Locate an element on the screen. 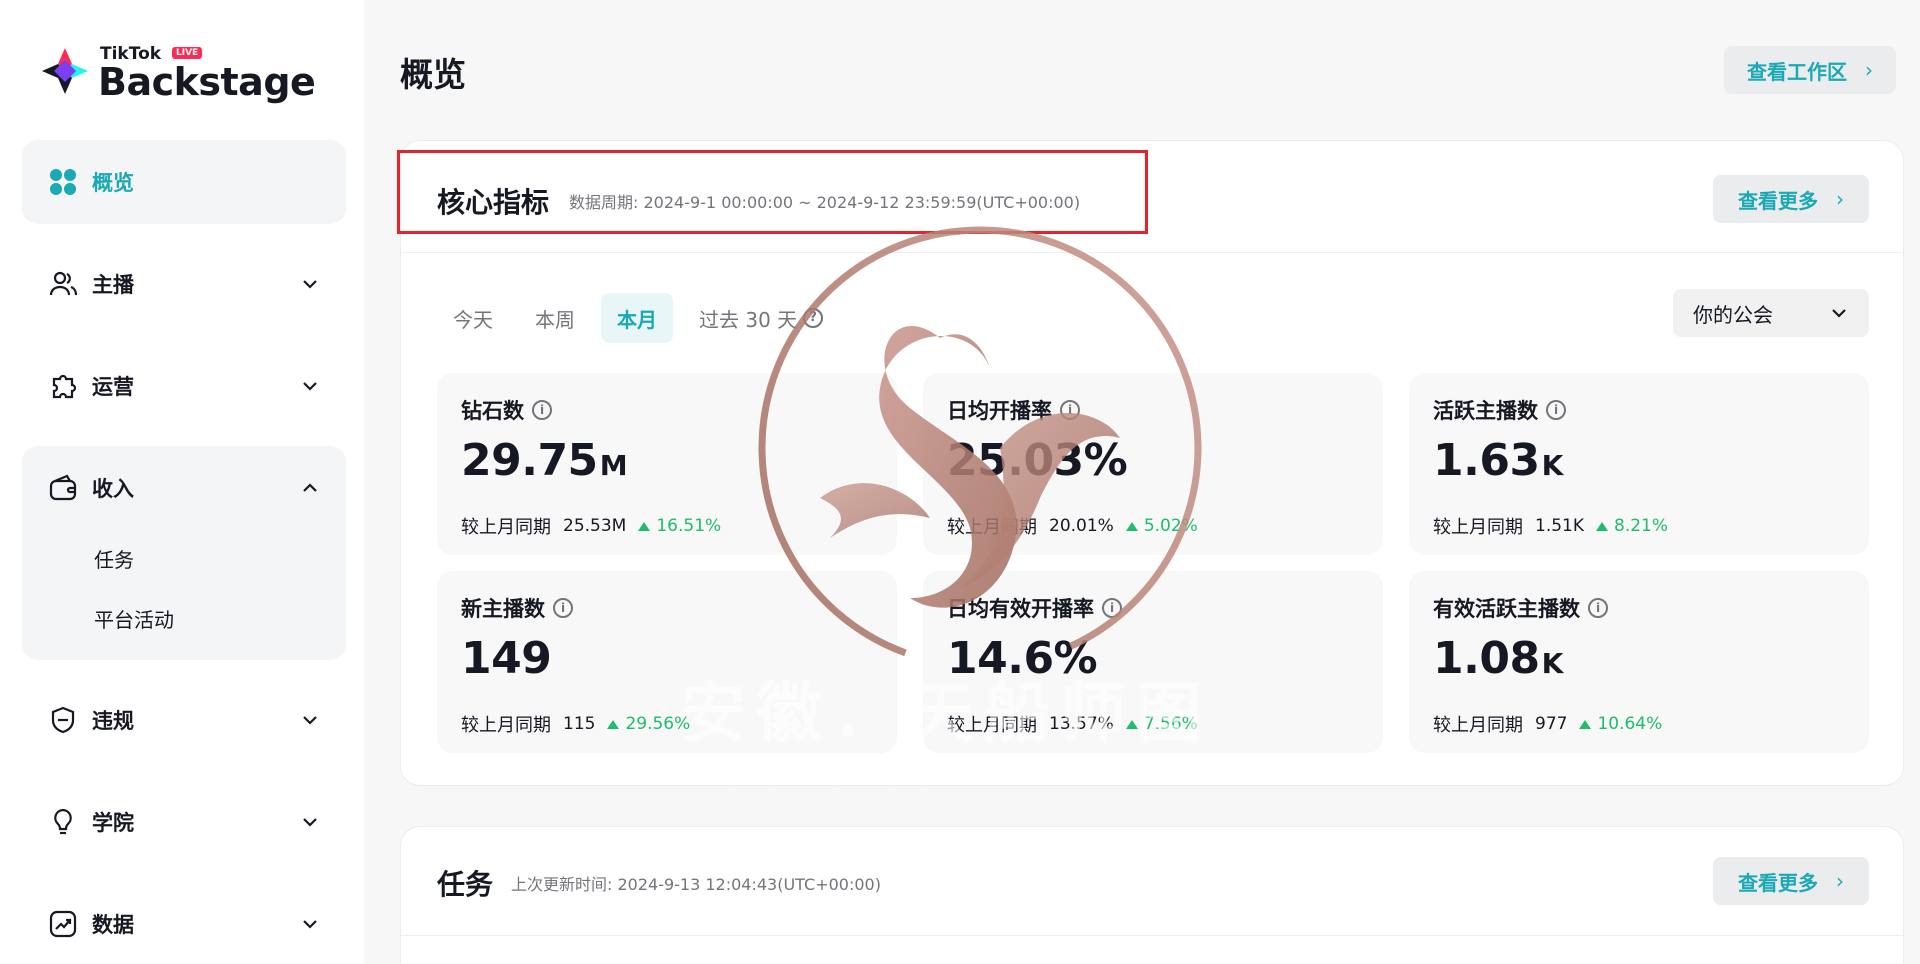  sidebar-item-label: 违规 is located at coordinates (113, 721).